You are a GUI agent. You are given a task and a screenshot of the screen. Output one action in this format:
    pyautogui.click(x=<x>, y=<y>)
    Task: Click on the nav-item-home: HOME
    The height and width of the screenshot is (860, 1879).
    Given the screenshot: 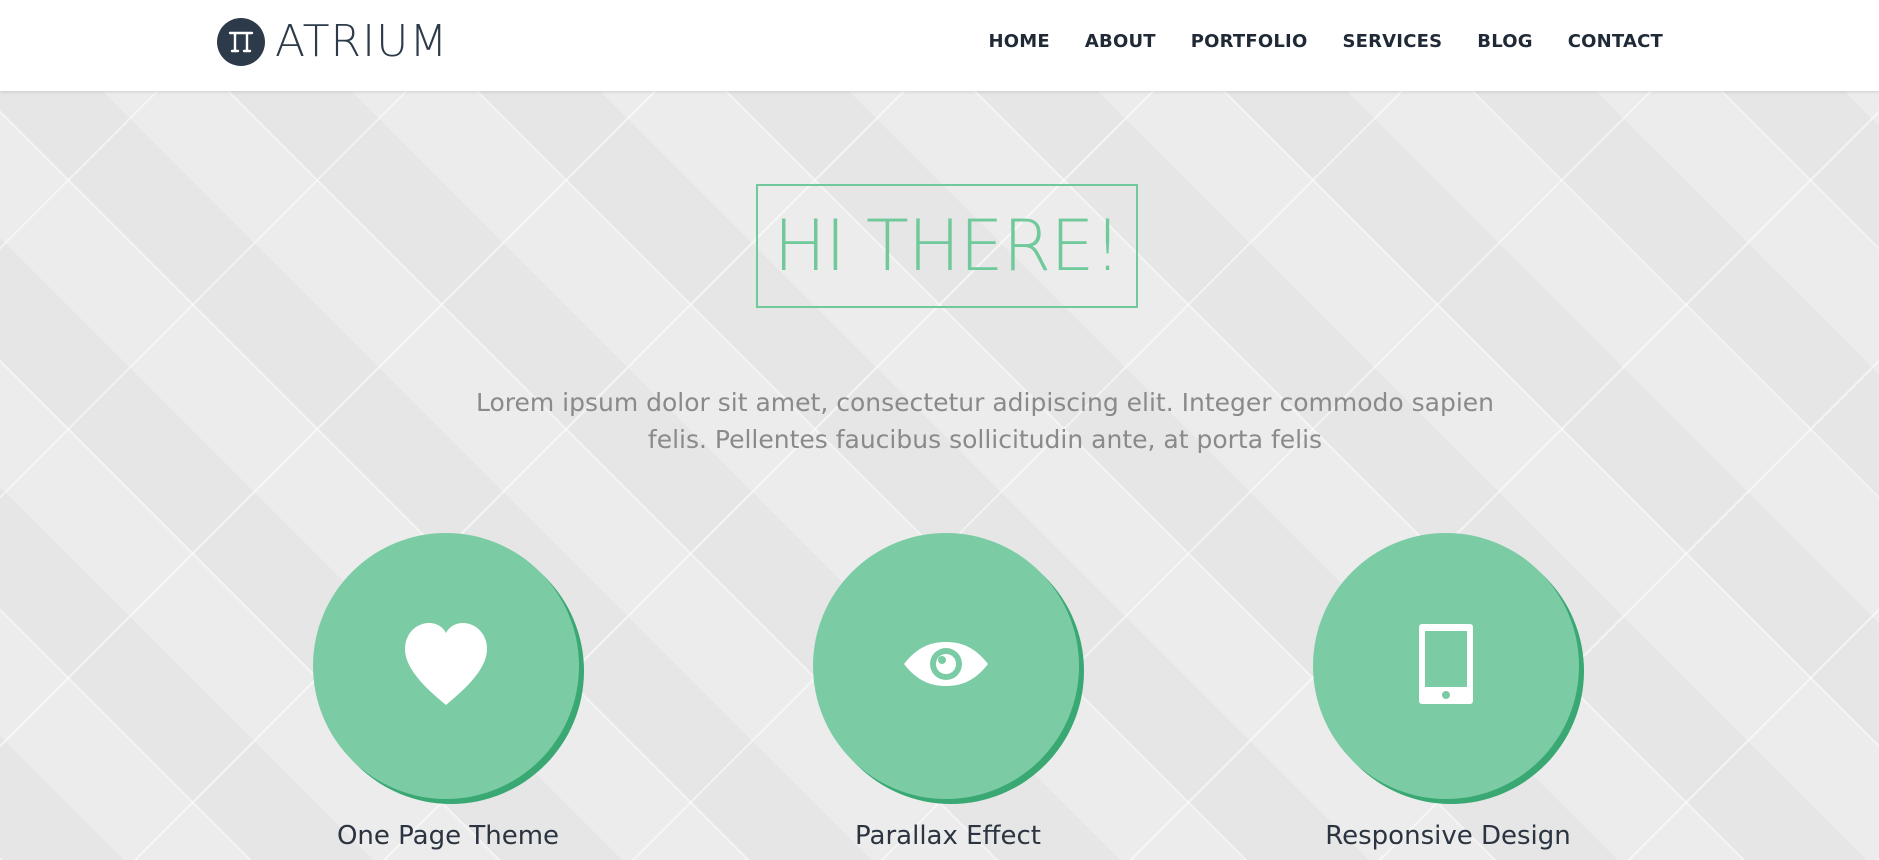 What is the action you would take?
    pyautogui.click(x=1019, y=41)
    